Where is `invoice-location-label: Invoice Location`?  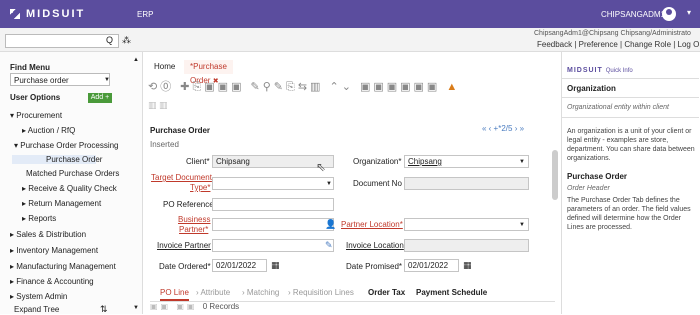
invoice-location-label: Invoice Location is located at coordinates (375, 245).